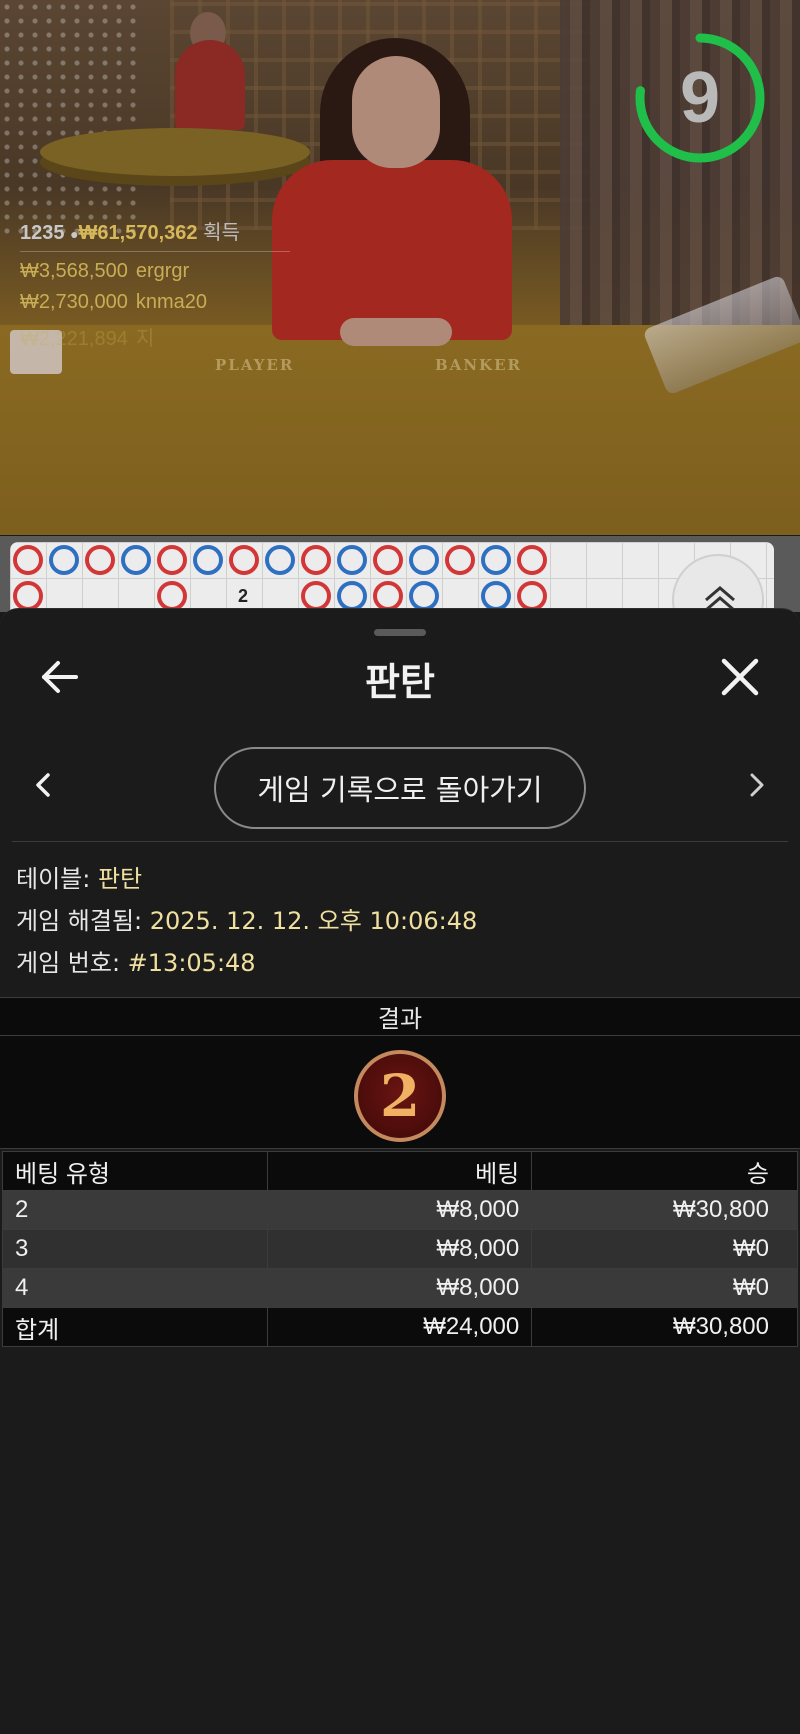 This screenshot has height=1734, width=800. What do you see at coordinates (74, 234) in the screenshot?
I see `person-icon: ●` at bounding box center [74, 234].